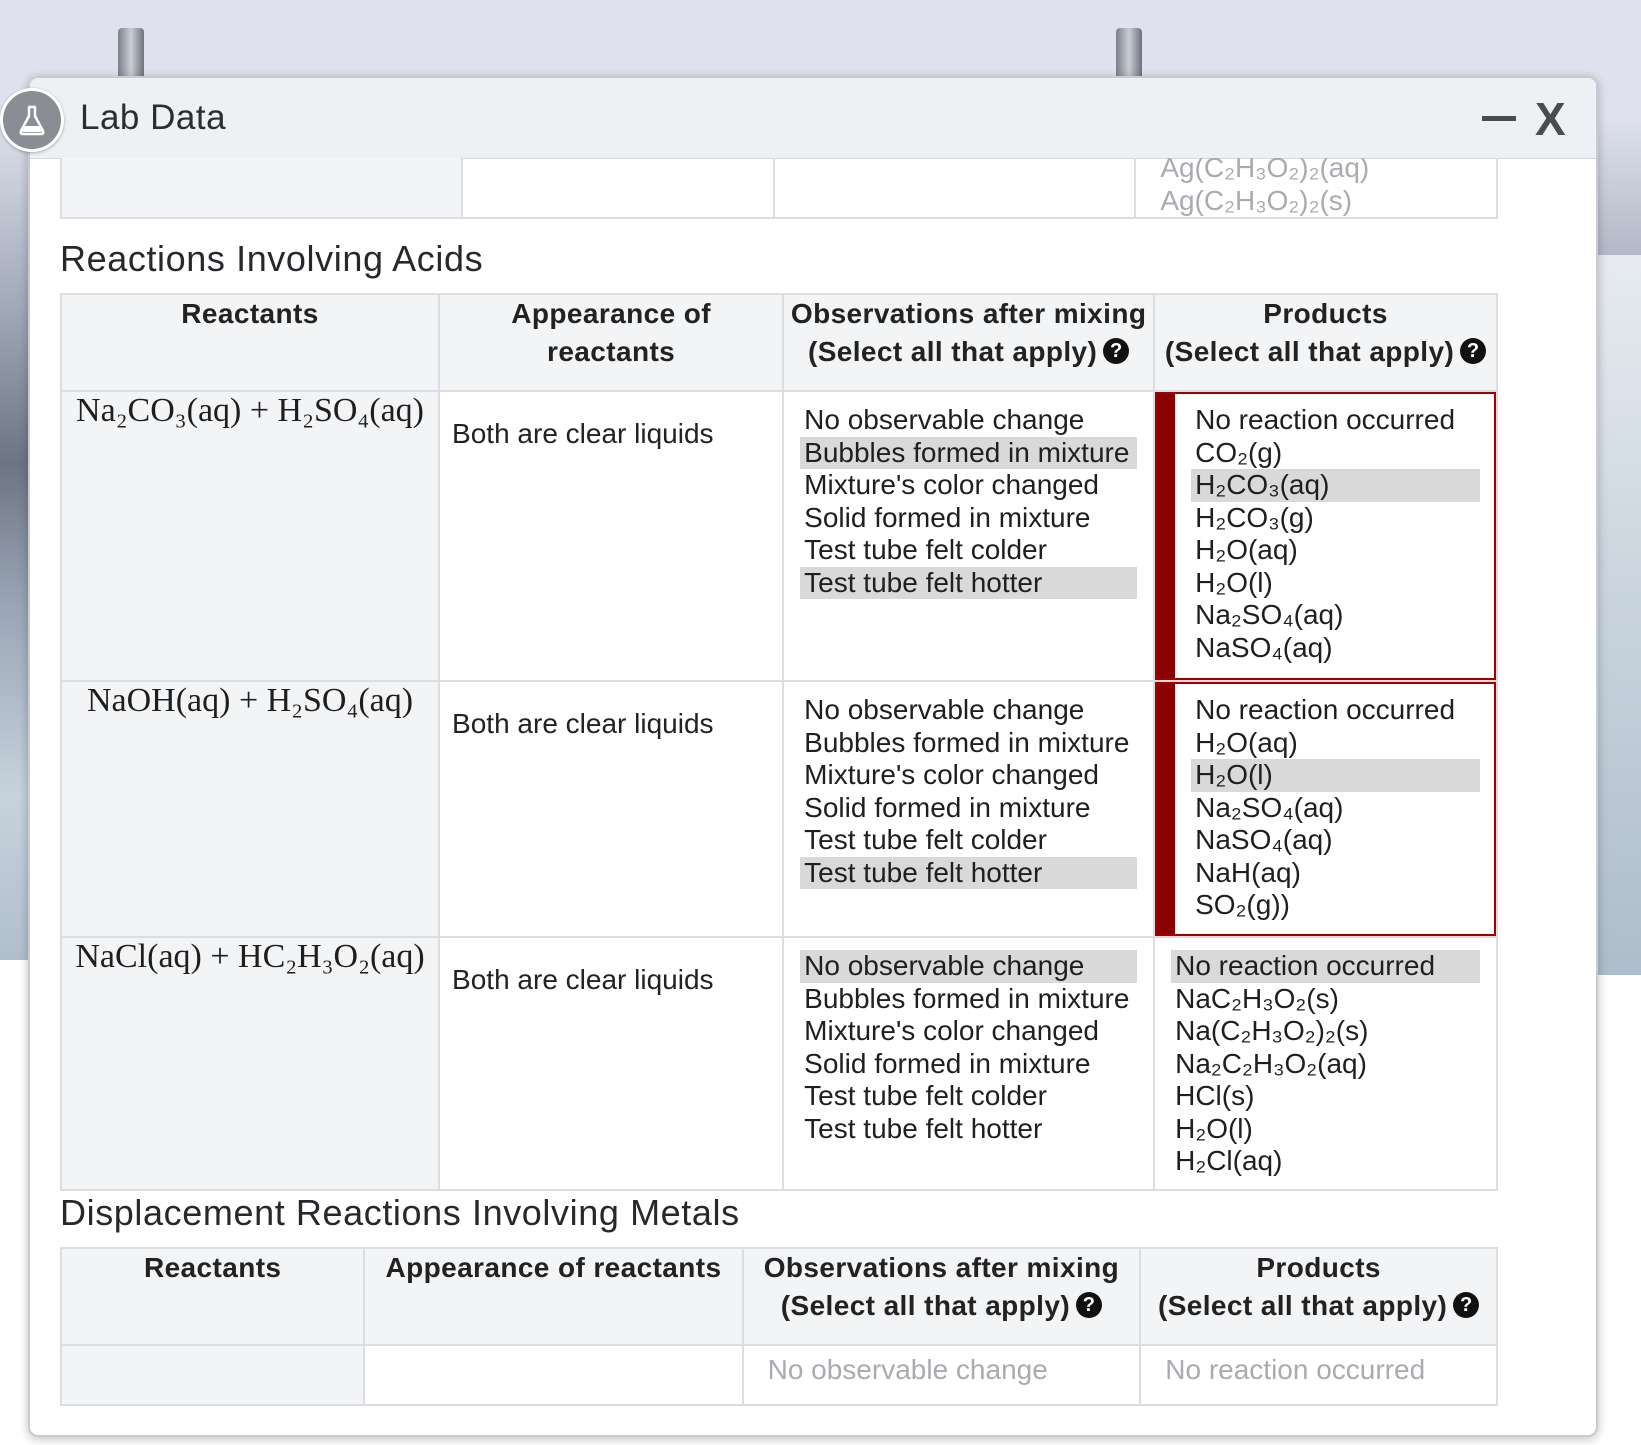 The height and width of the screenshot is (1445, 1641). What do you see at coordinates (153, 117) in the screenshot?
I see `window-title: Lab Data` at bounding box center [153, 117].